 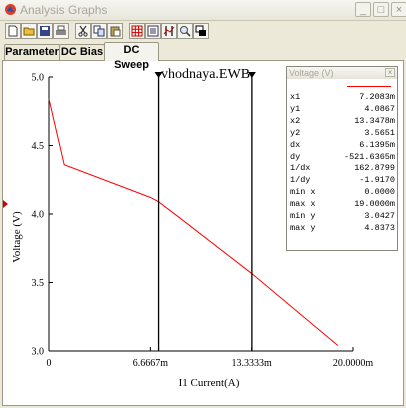 I want to click on legend-row: max x 19.0000m, so click(x=342, y=205).